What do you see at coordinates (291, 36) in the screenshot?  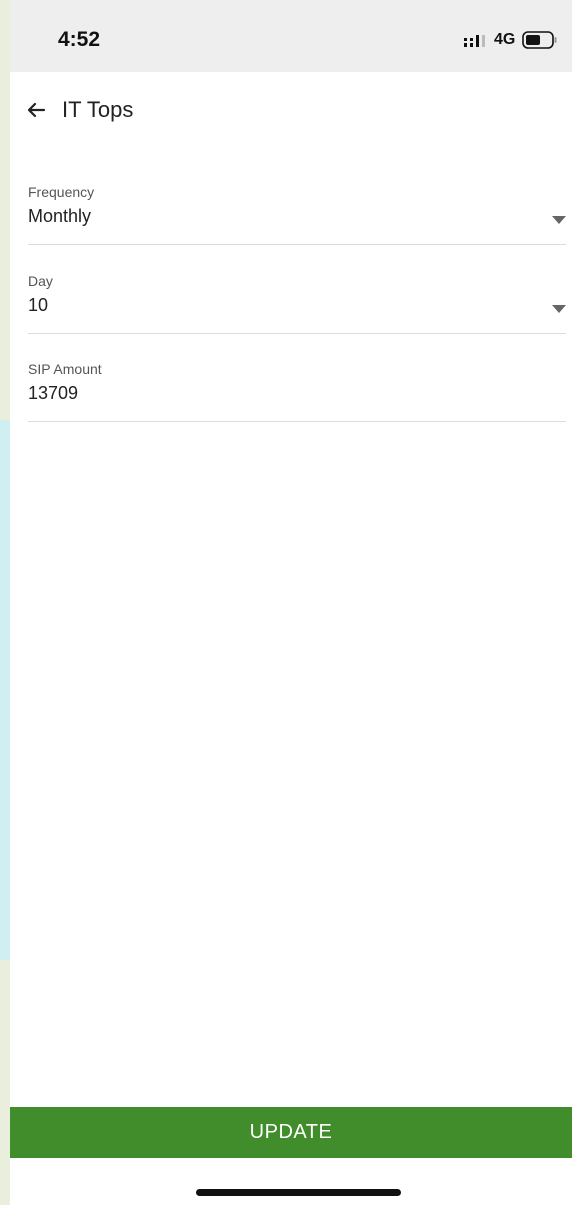 I see `status-bar: 4:52 4G` at bounding box center [291, 36].